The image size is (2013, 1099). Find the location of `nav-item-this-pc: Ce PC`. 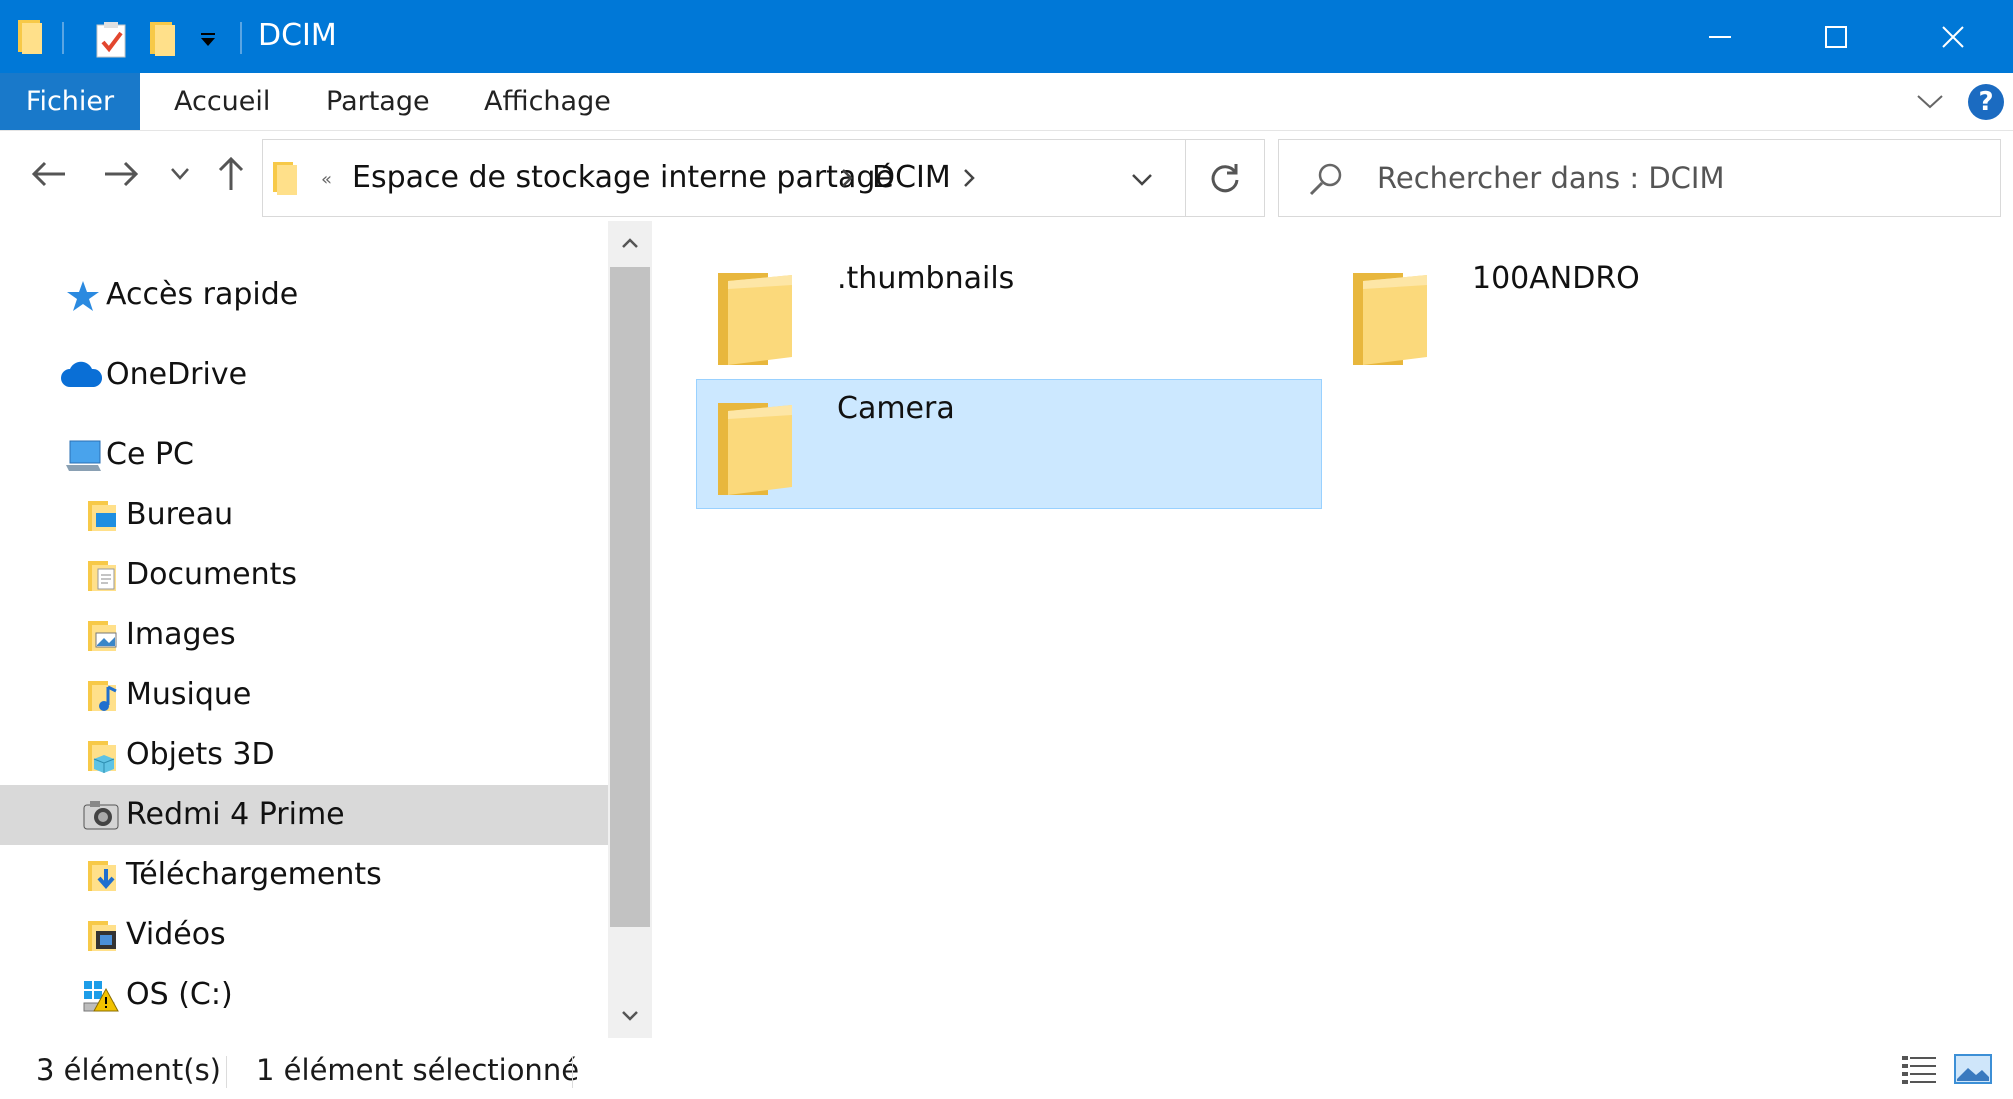

nav-item-this-pc: Ce PC is located at coordinates (304, 455).